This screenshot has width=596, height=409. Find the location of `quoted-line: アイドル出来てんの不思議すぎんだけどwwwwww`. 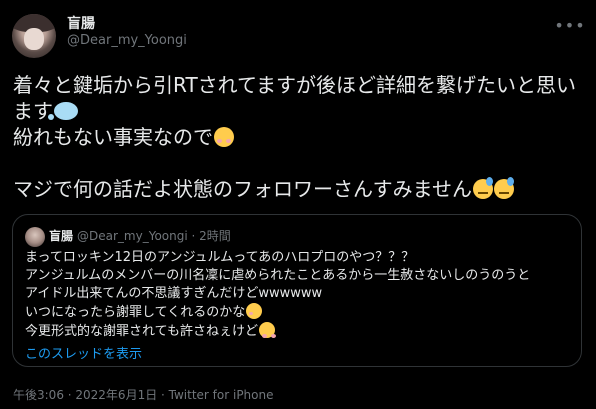

quoted-line: アイドル出来てんの不思議すぎんだけどwwwwww is located at coordinates (174, 293).